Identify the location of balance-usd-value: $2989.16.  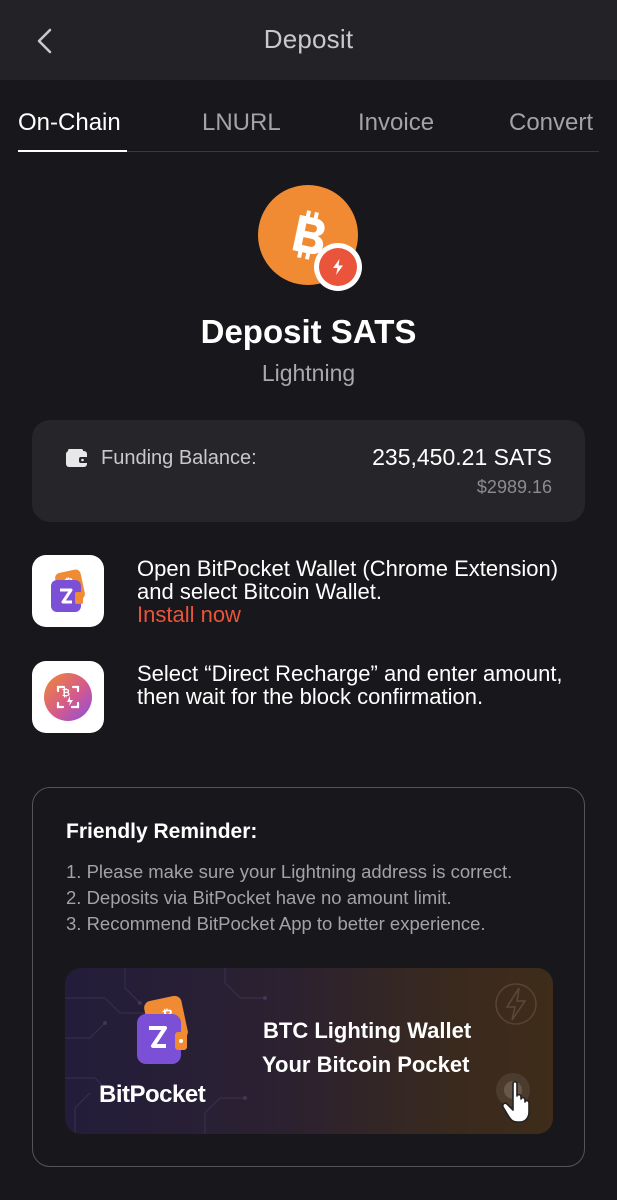
(514, 487).